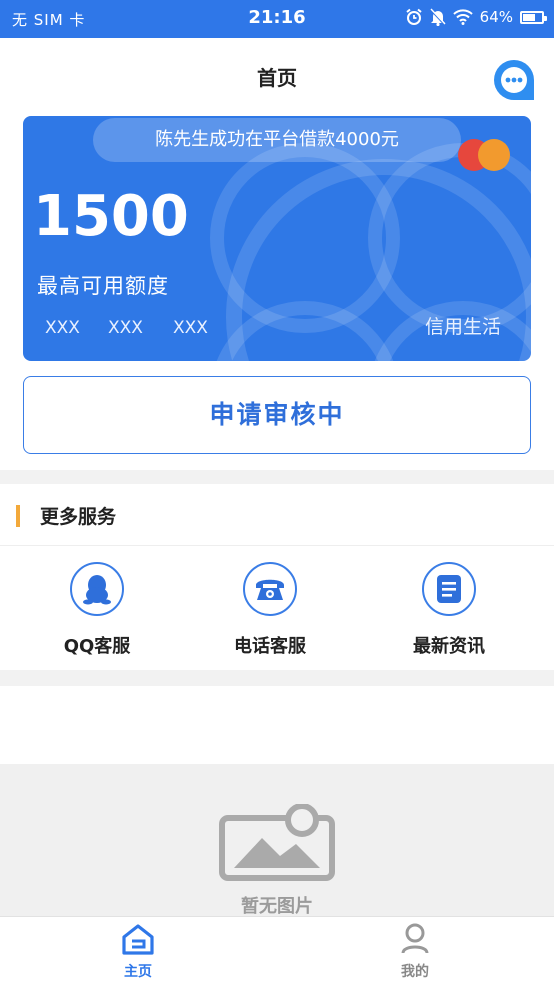  Describe the element at coordinates (97, 646) in the screenshot. I see `service-label: QQ客服` at that location.